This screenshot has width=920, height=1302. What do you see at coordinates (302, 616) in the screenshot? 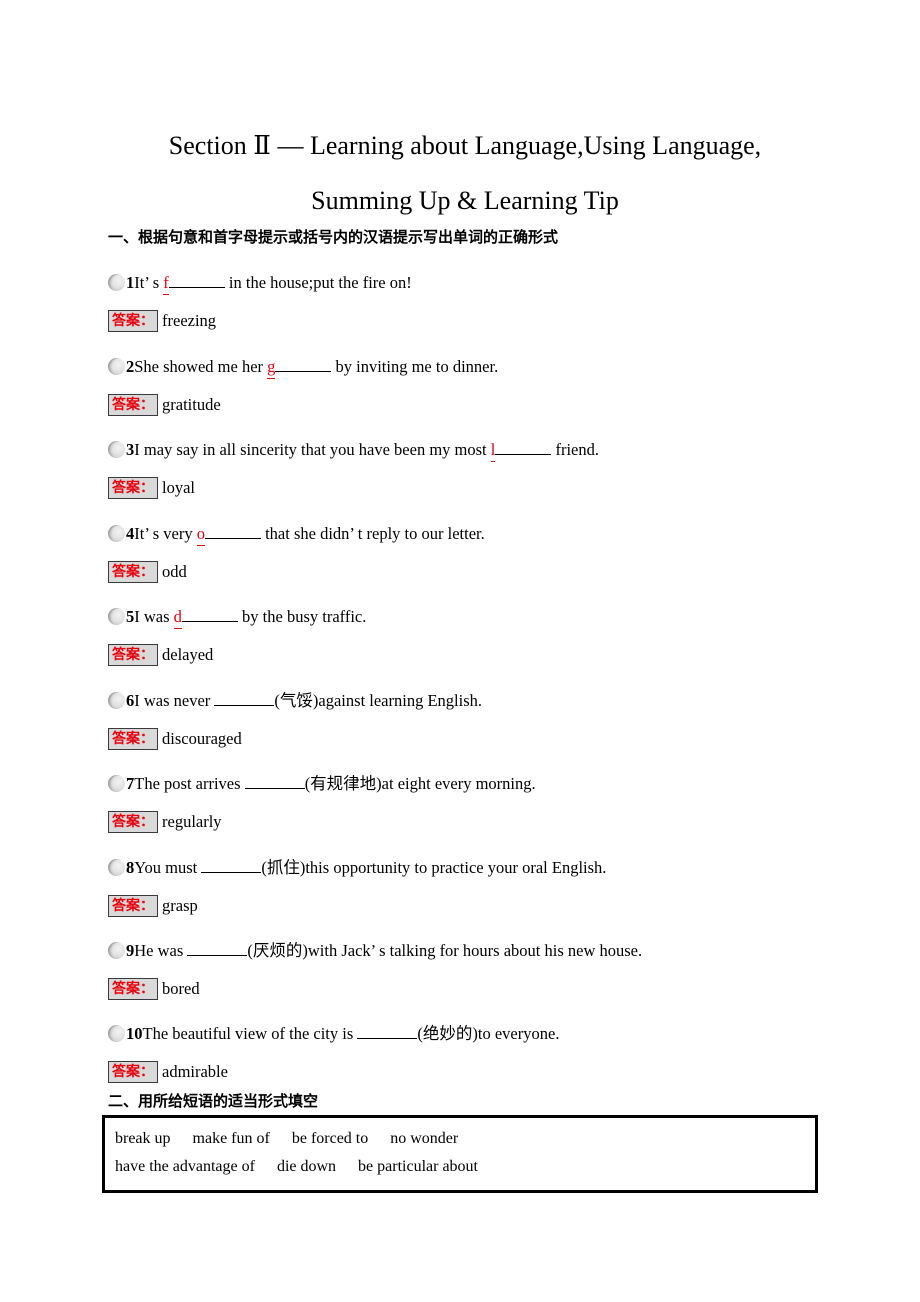
I see `question-text-post: by the busy traffic.` at bounding box center [302, 616].